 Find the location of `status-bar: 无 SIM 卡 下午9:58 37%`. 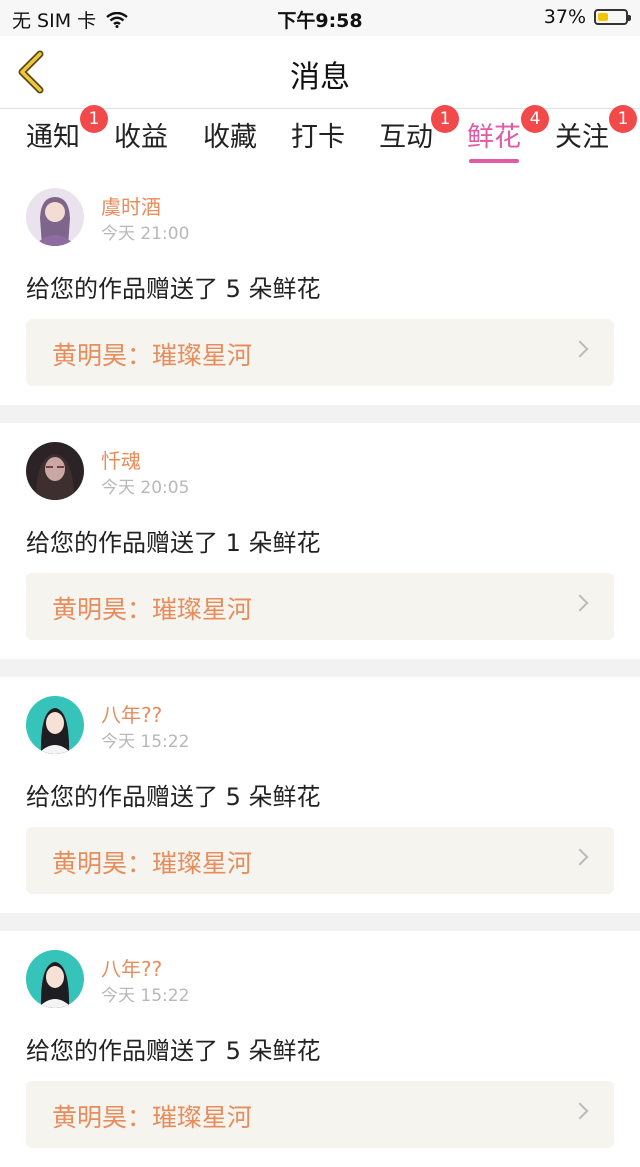

status-bar: 无 SIM 卡 下午9:58 37% is located at coordinates (320, 18).